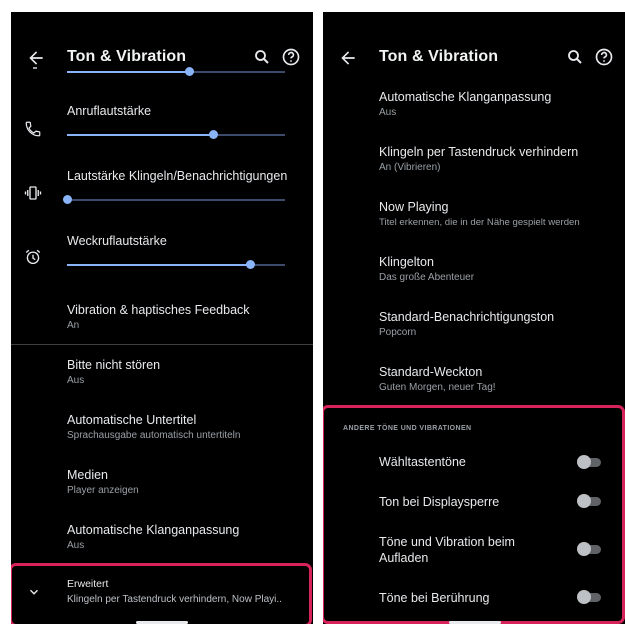 The height and width of the screenshot is (624, 625). I want to click on phone-icon, so click(33, 129).